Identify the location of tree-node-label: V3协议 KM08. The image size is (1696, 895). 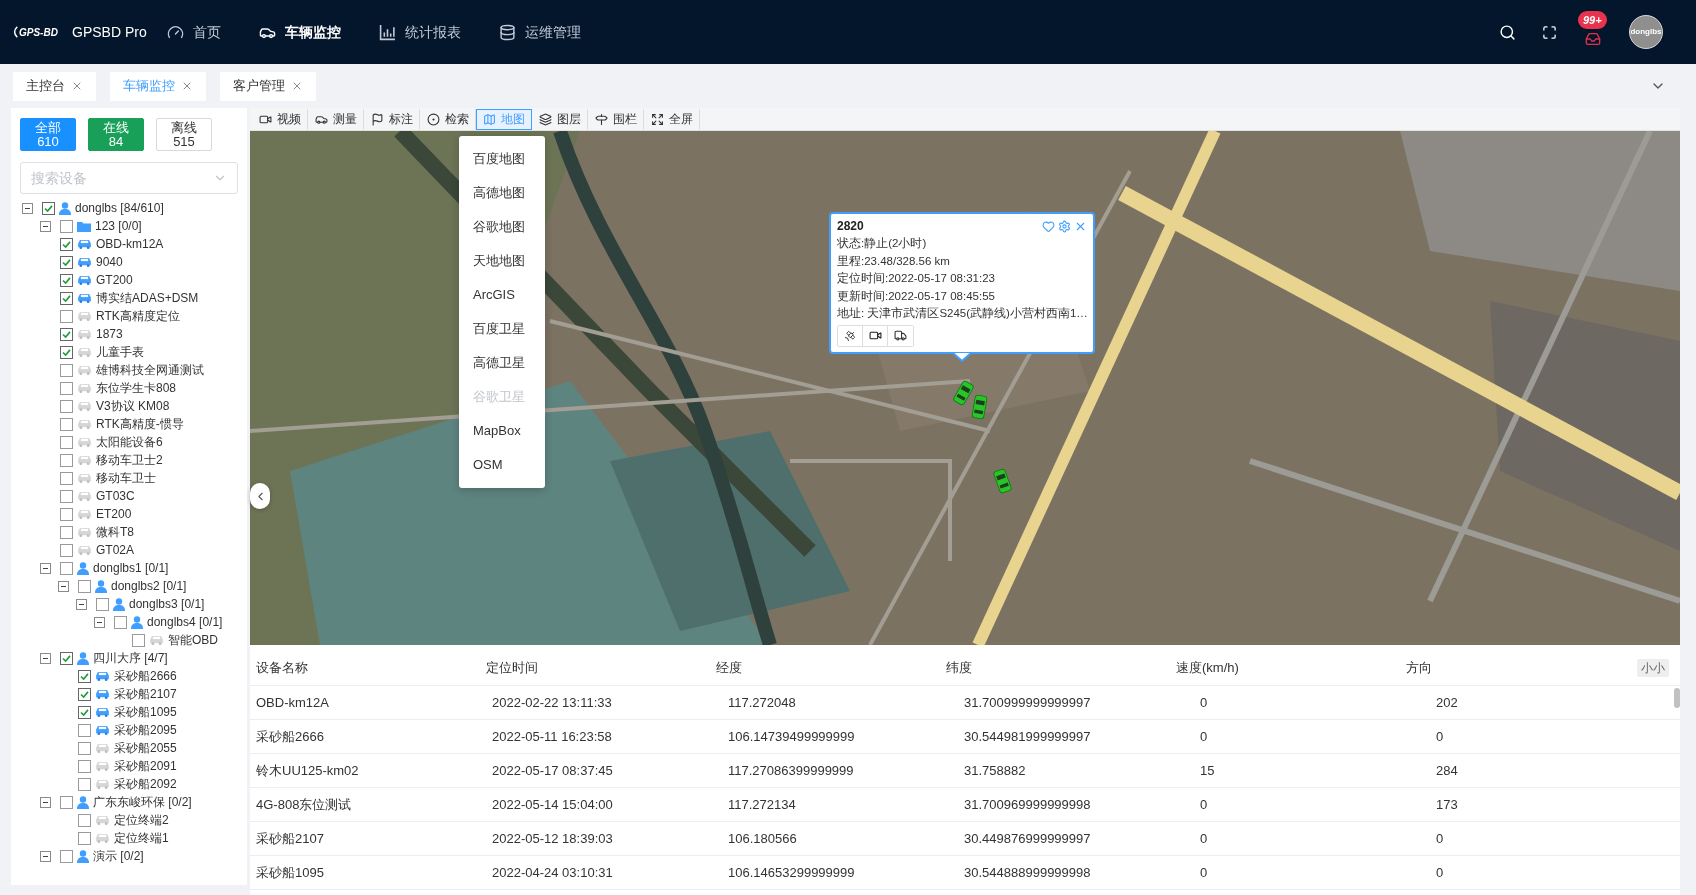
(133, 406).